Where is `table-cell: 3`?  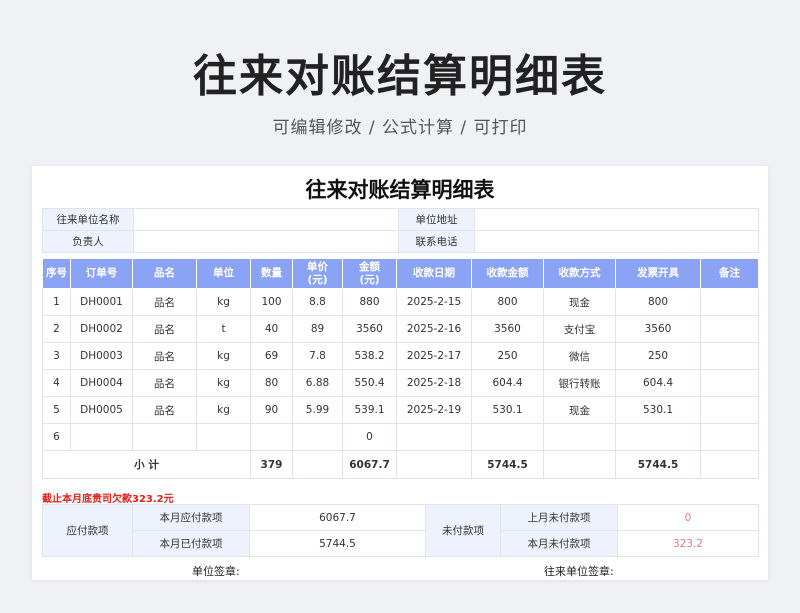 table-cell: 3 is located at coordinates (56, 356).